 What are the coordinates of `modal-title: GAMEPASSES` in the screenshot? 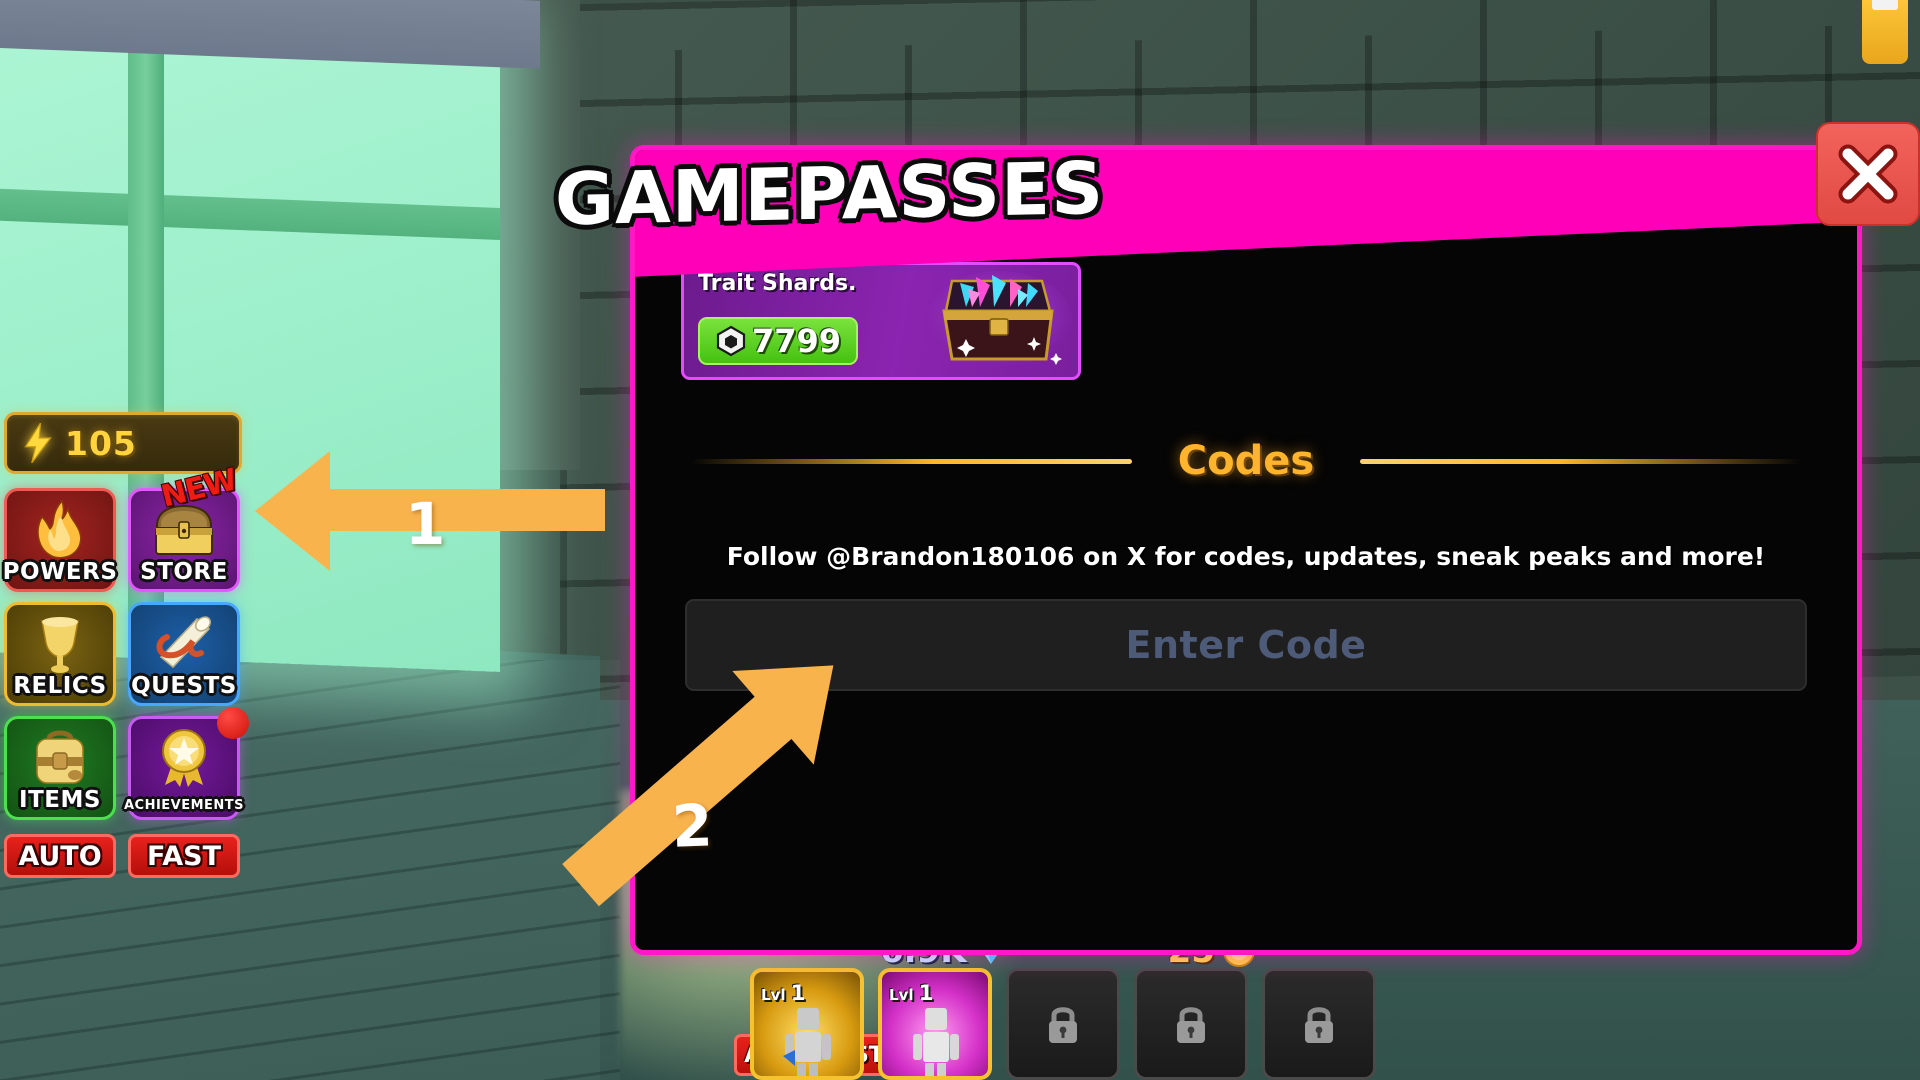 It's located at (830, 193).